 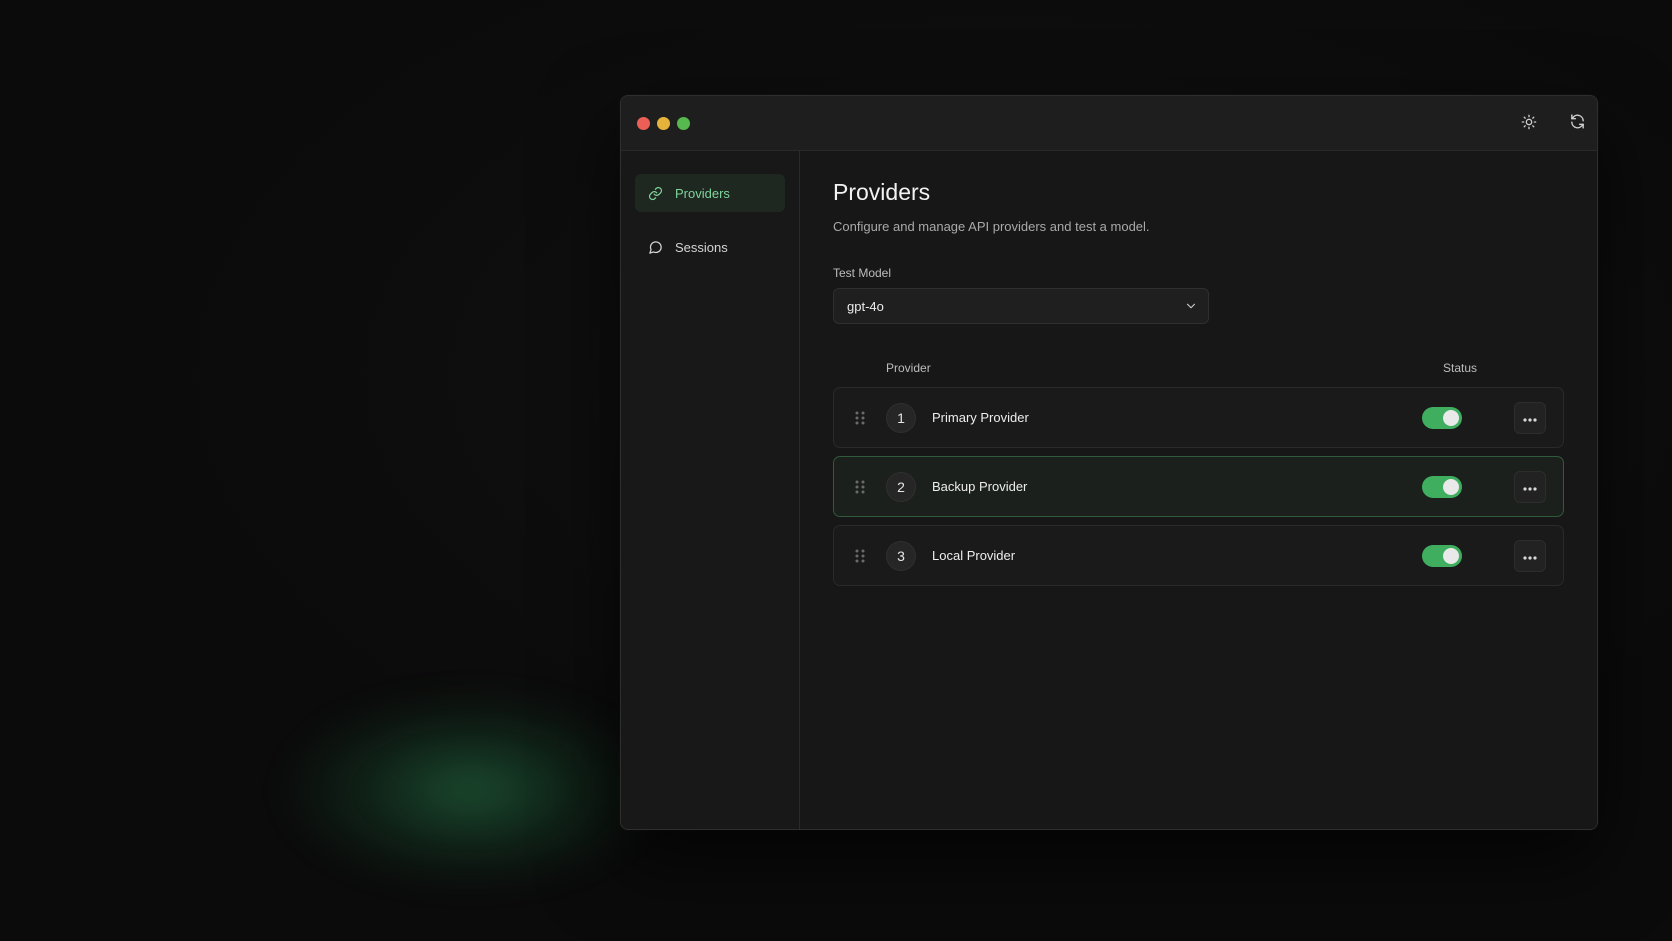 I want to click on provider-name: Backup Provider, so click(x=980, y=486).